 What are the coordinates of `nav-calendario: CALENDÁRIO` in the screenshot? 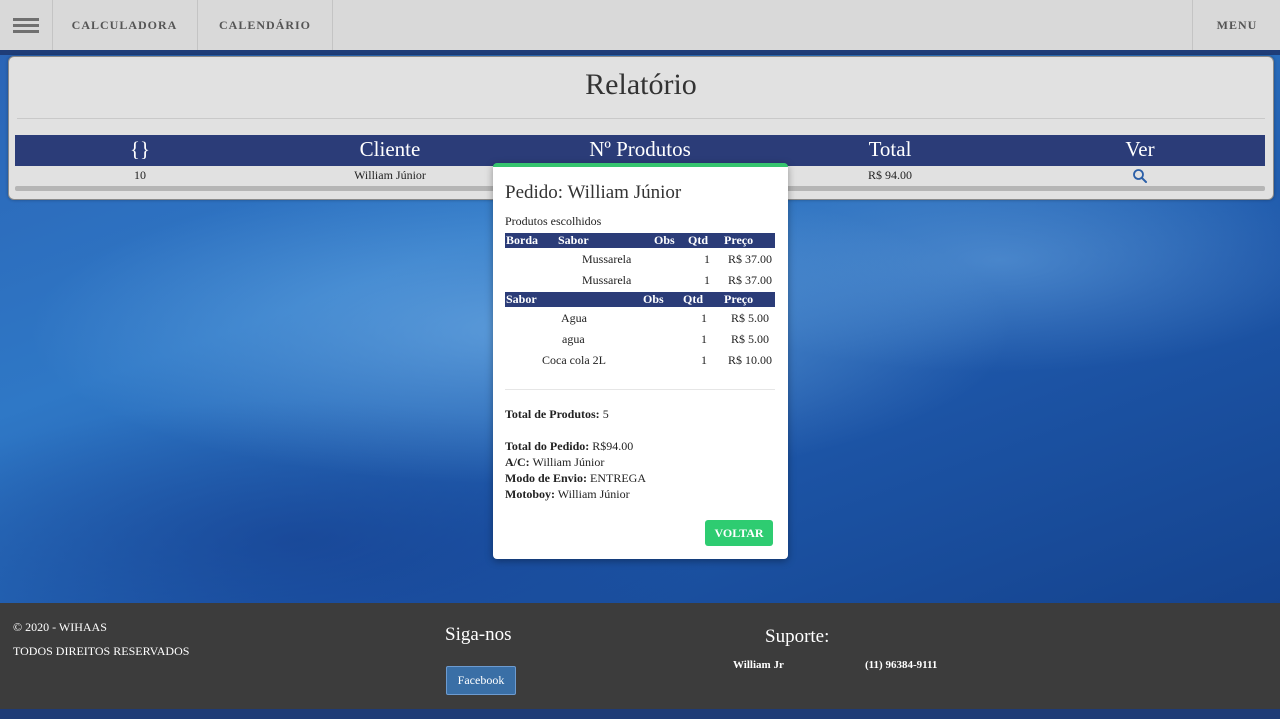 It's located at (265, 25).